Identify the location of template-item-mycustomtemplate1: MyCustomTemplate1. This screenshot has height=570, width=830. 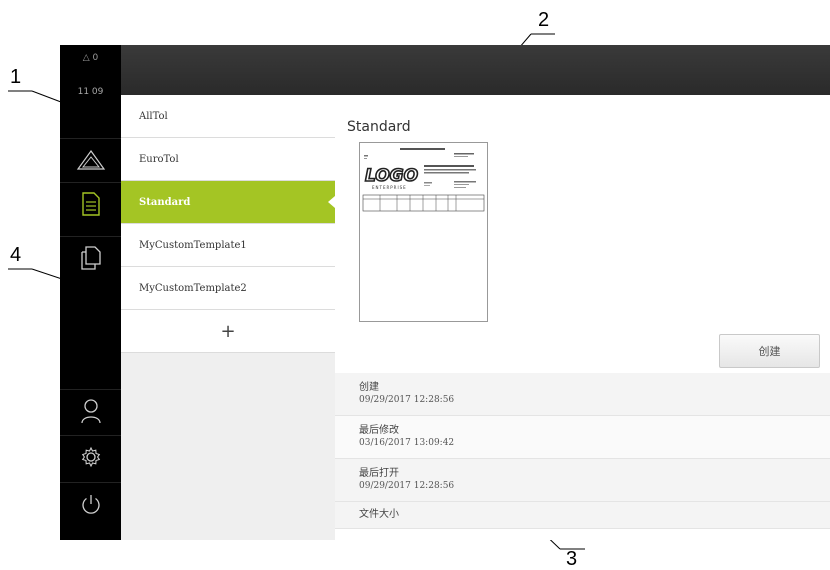
(228, 245).